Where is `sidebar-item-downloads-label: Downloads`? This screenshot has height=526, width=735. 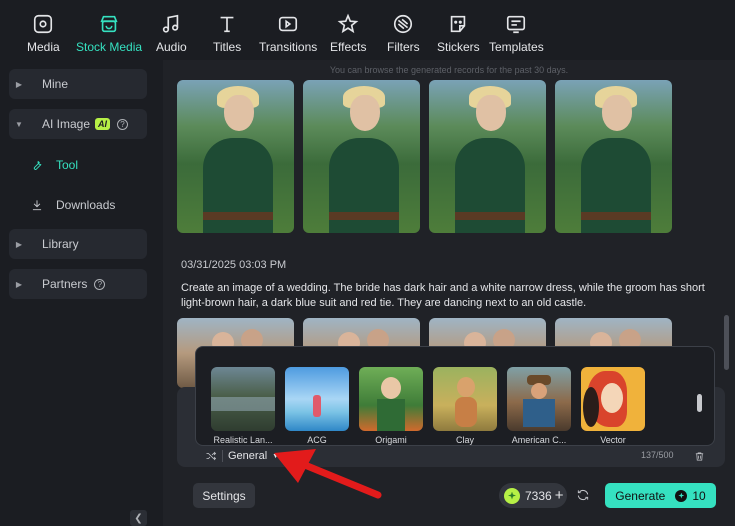 sidebar-item-downloads-label: Downloads is located at coordinates (86, 205).